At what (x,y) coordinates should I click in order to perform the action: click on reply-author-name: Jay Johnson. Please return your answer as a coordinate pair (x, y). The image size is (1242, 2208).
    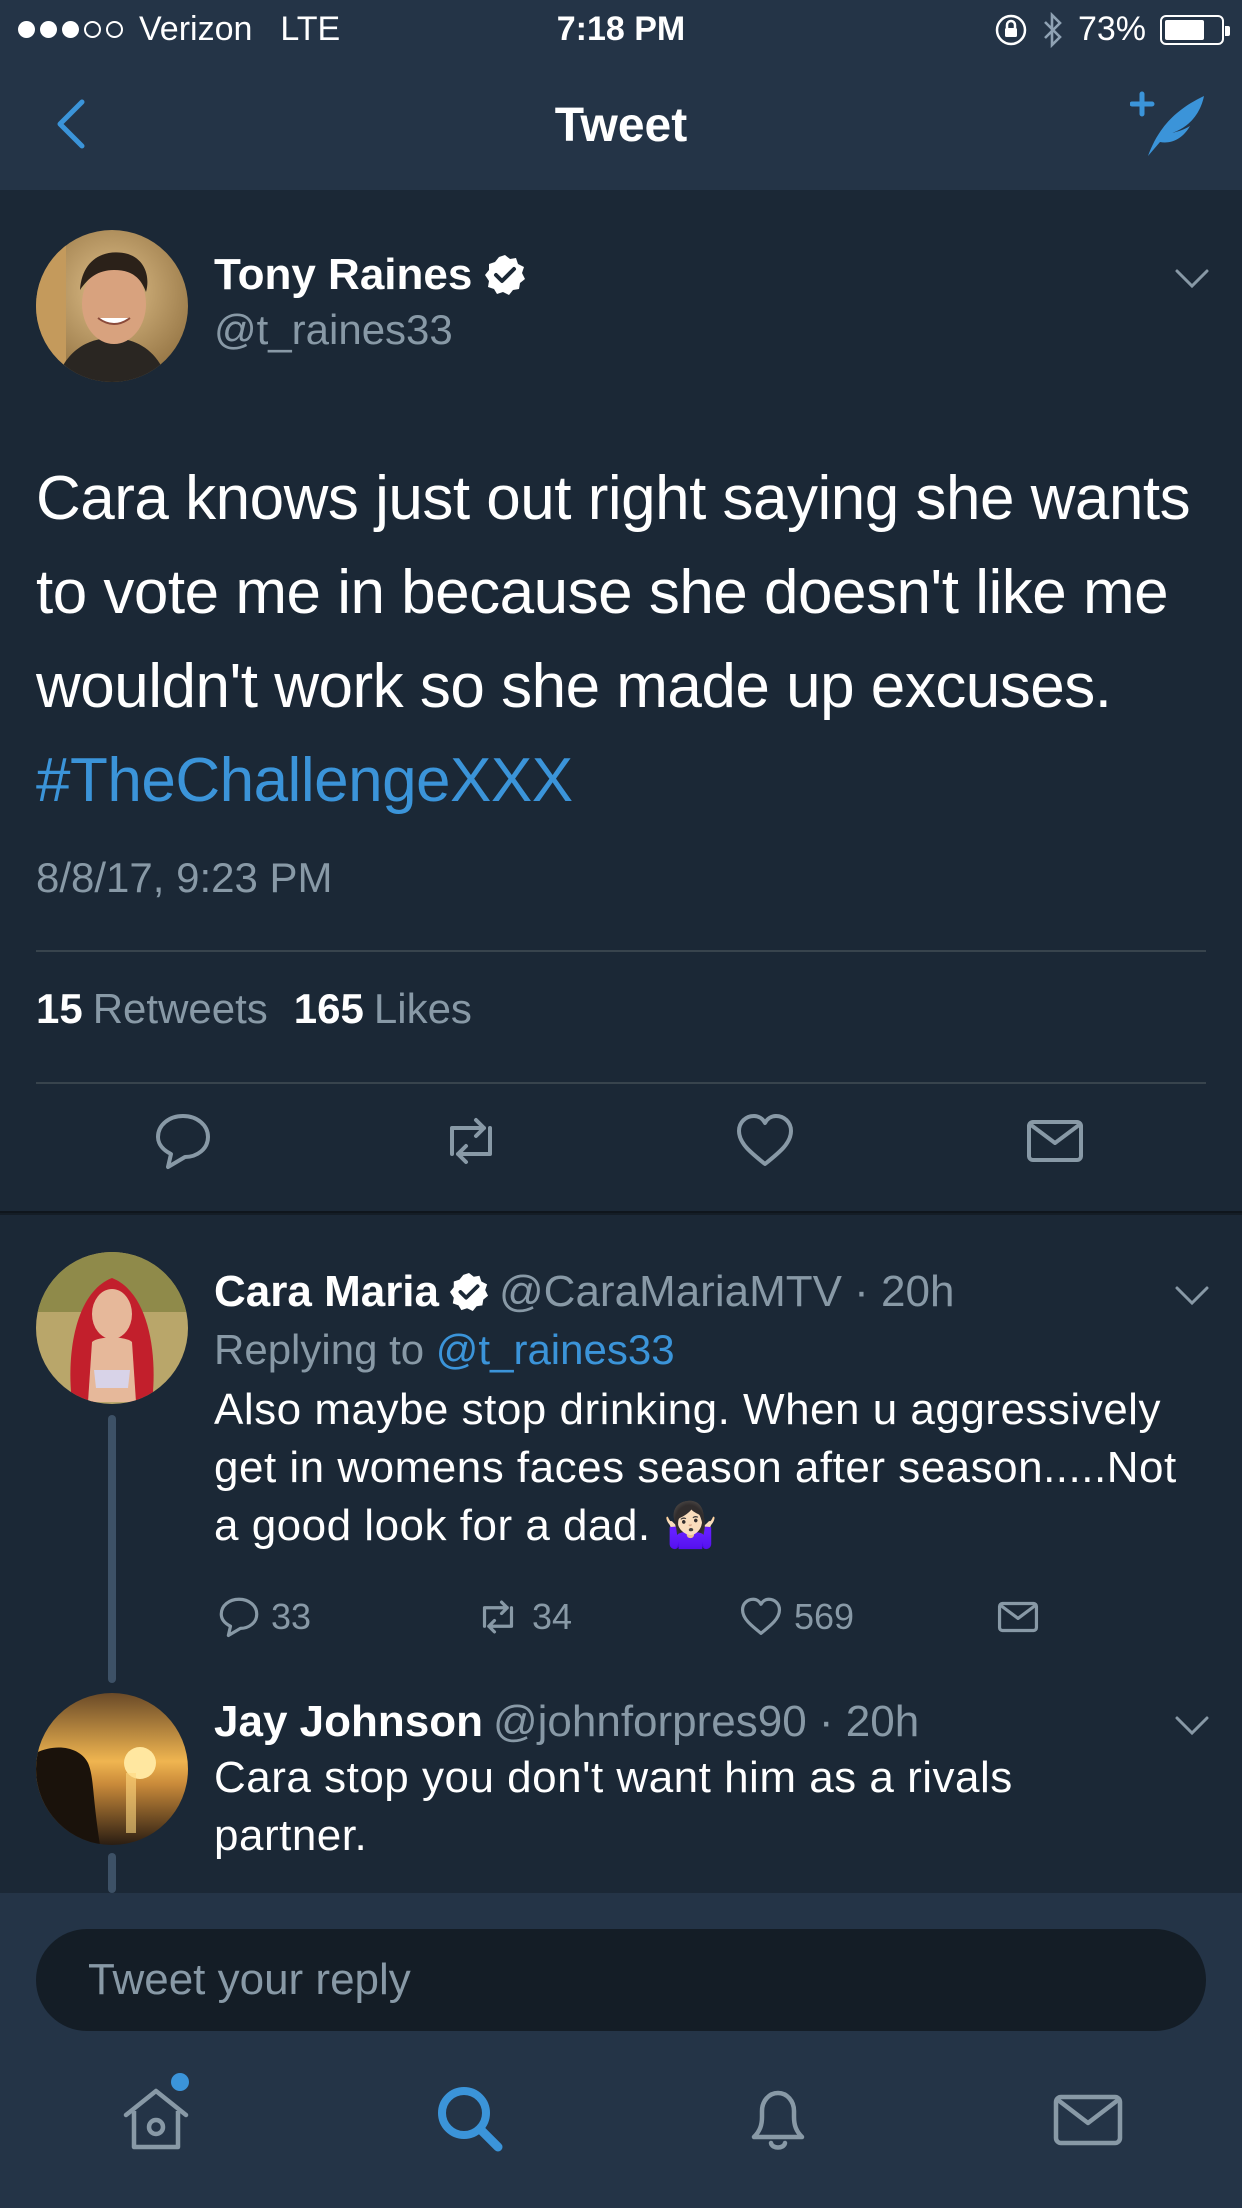
    Looking at the image, I should click on (348, 1722).